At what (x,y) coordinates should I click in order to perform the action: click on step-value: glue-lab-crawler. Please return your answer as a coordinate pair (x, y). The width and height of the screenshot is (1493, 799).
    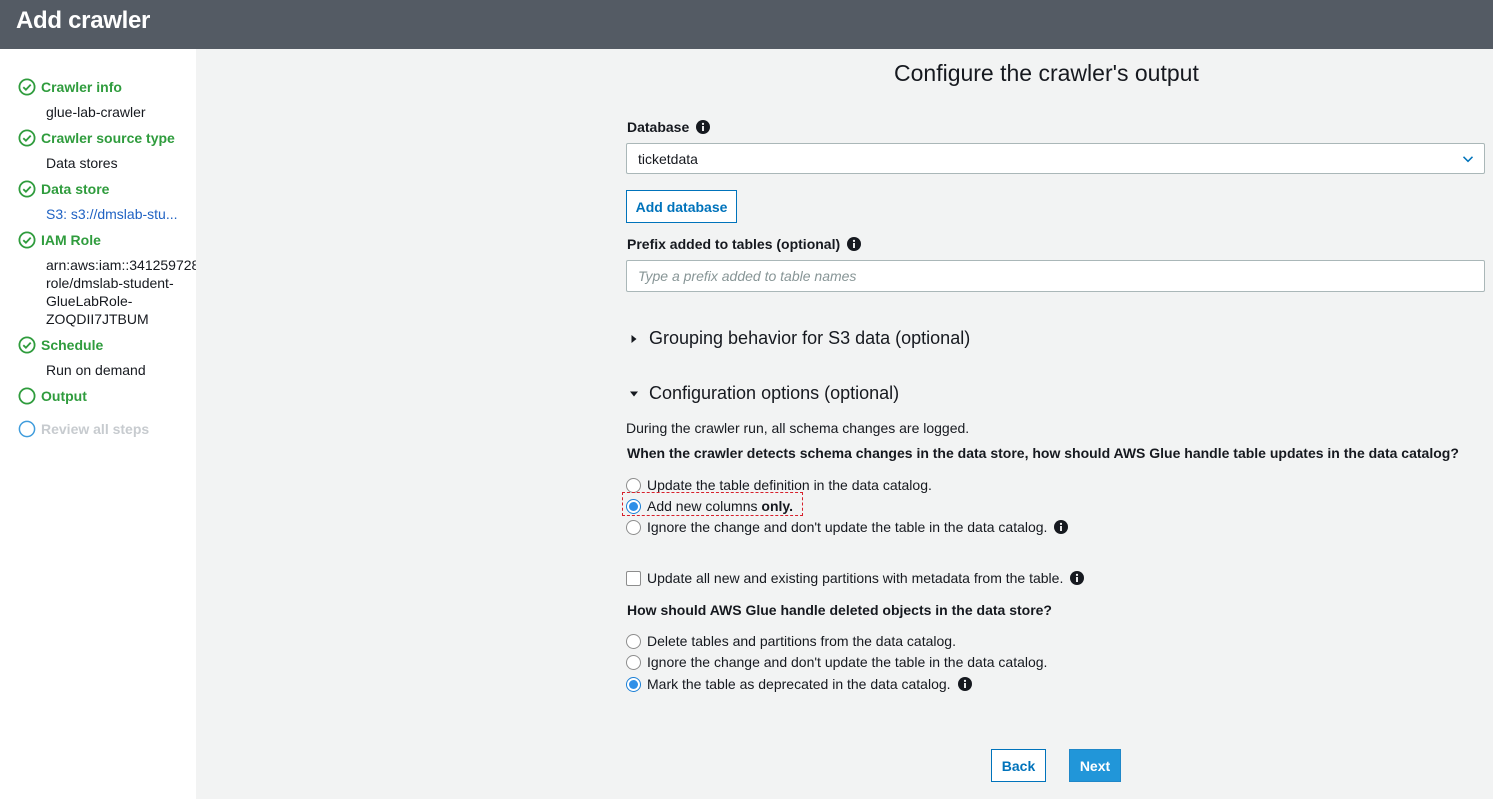
    Looking at the image, I should click on (96, 112).